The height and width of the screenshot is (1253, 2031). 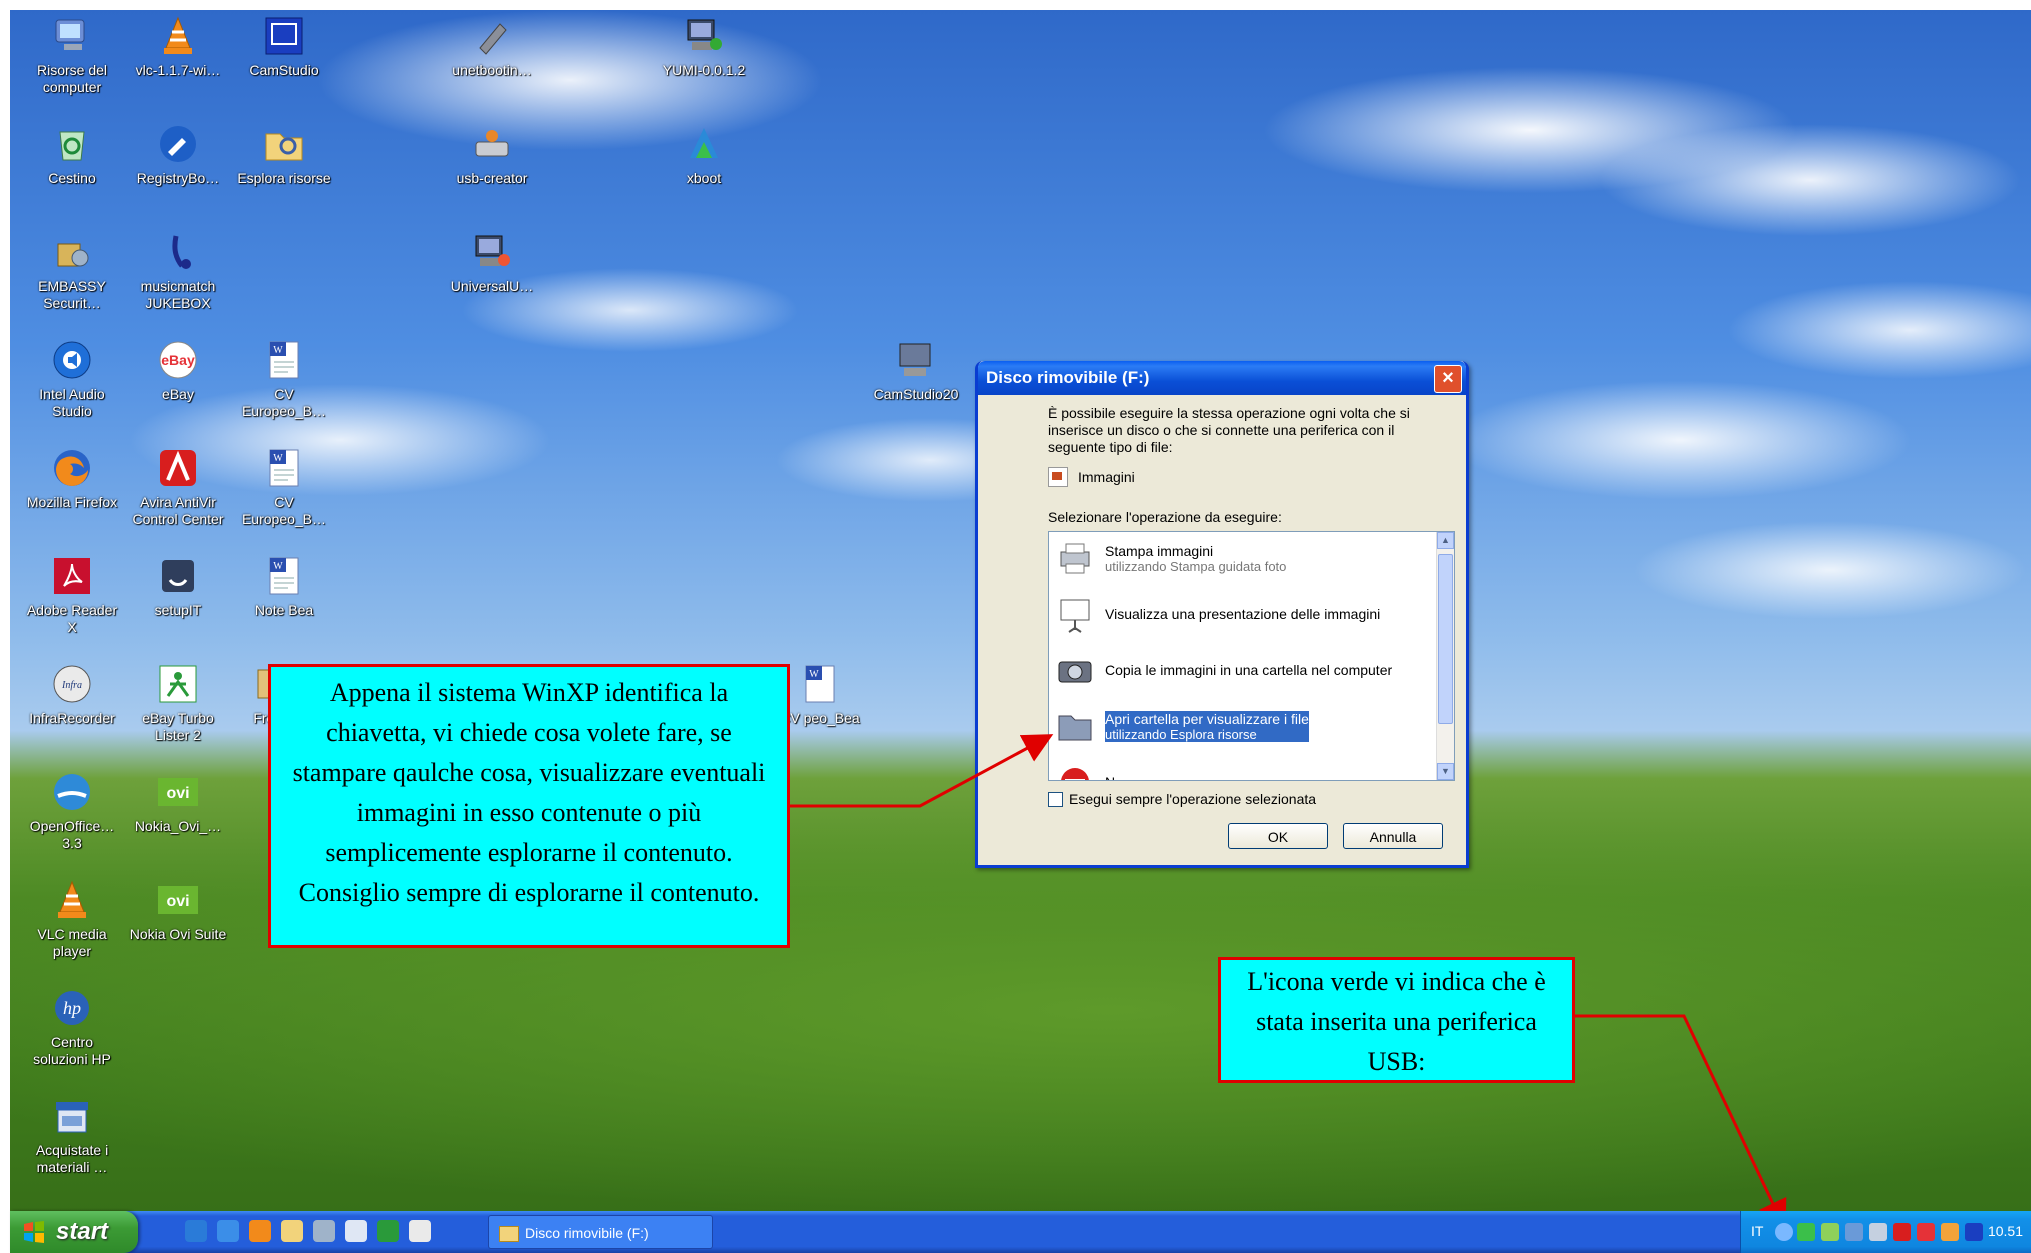 What do you see at coordinates (1075, 558) in the screenshot?
I see `printer-icon` at bounding box center [1075, 558].